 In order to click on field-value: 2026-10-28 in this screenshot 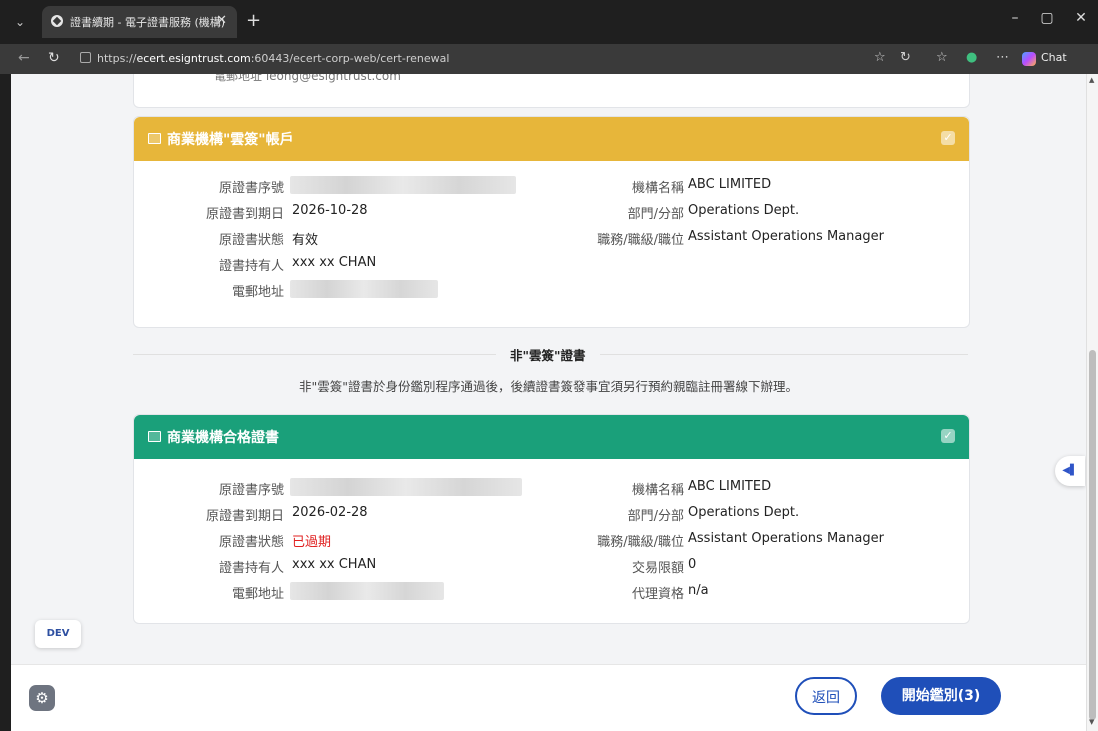, I will do `click(330, 210)`.